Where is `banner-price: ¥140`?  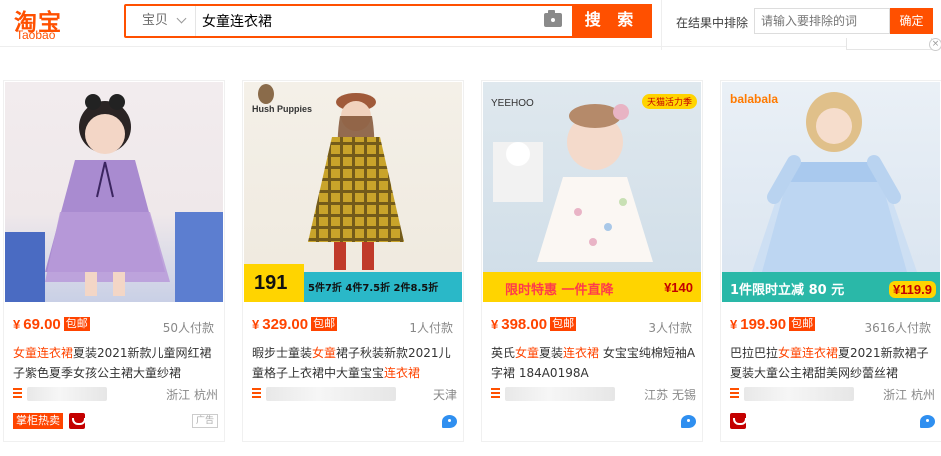 banner-price: ¥140 is located at coordinates (678, 287).